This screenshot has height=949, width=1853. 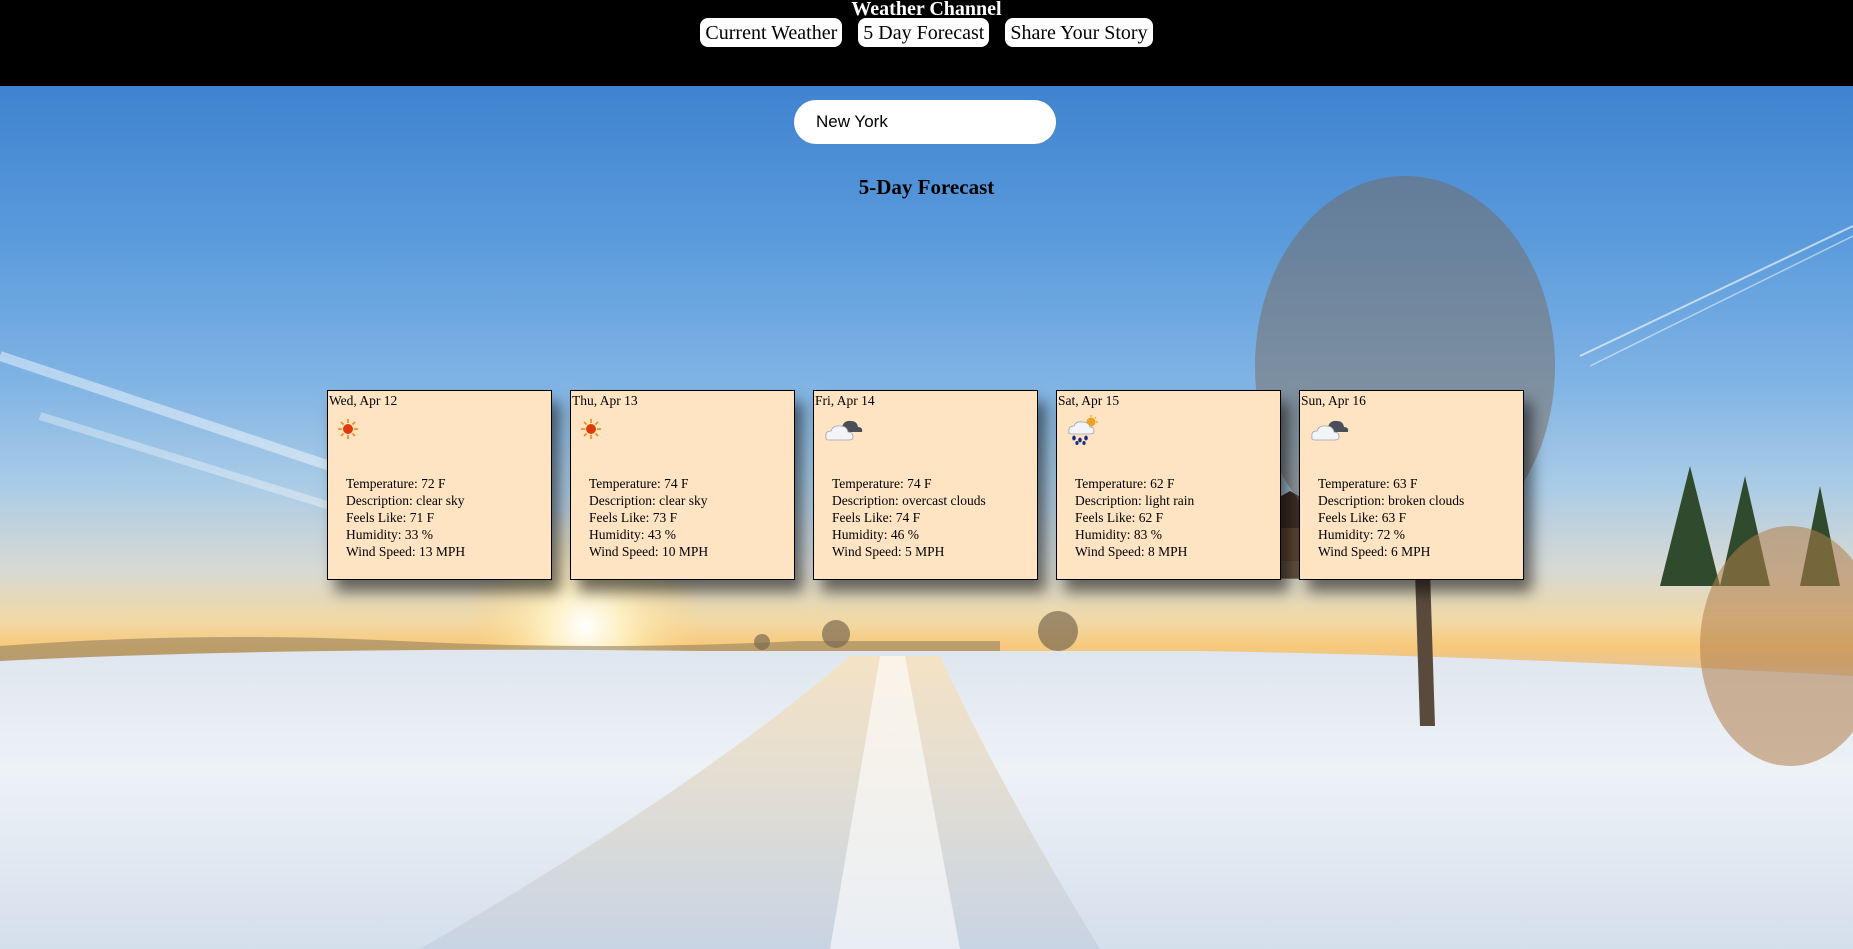 What do you see at coordinates (390, 517) in the screenshot?
I see `forecast-feels-like: Feels Like: 71 F` at bounding box center [390, 517].